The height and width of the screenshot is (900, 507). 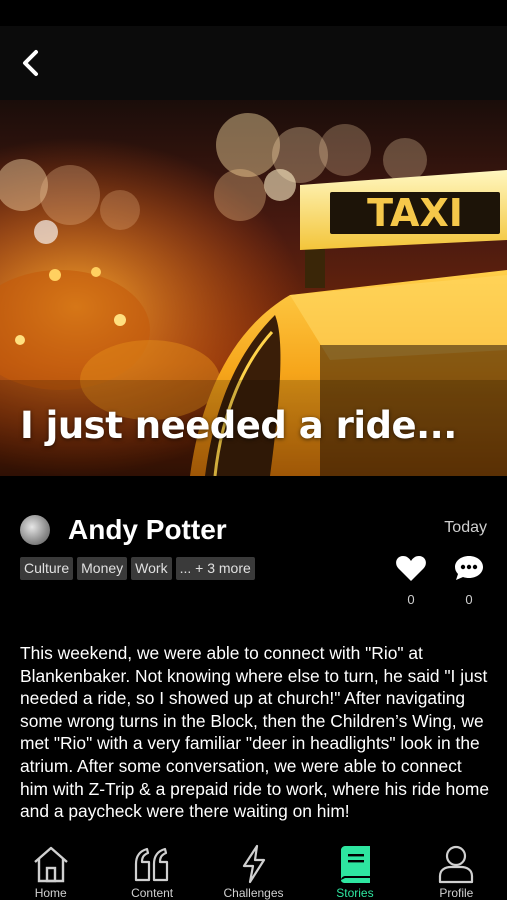 I want to click on tag-culture: Culture, so click(x=47, y=568).